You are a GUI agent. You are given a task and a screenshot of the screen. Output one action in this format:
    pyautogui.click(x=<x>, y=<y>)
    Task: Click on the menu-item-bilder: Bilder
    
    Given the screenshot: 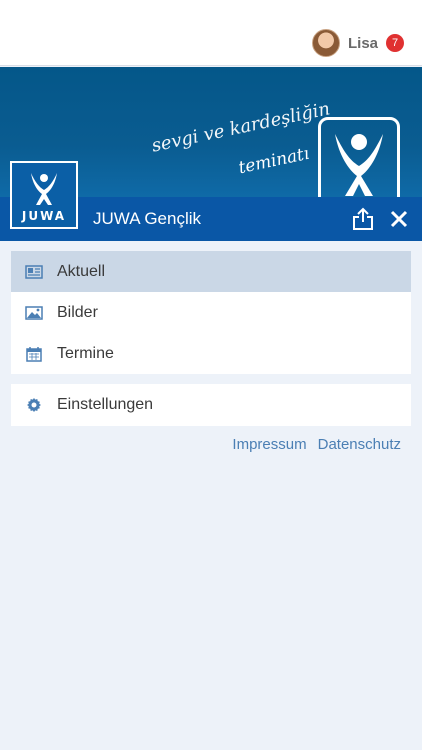 What is the action you would take?
    pyautogui.click(x=211, y=312)
    